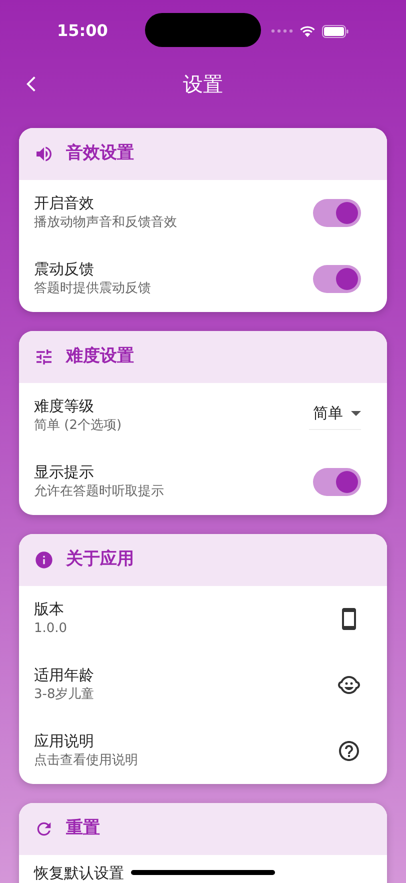 The image size is (406, 883). What do you see at coordinates (64, 675) in the screenshot?
I see `setting-title: 适用年龄` at bounding box center [64, 675].